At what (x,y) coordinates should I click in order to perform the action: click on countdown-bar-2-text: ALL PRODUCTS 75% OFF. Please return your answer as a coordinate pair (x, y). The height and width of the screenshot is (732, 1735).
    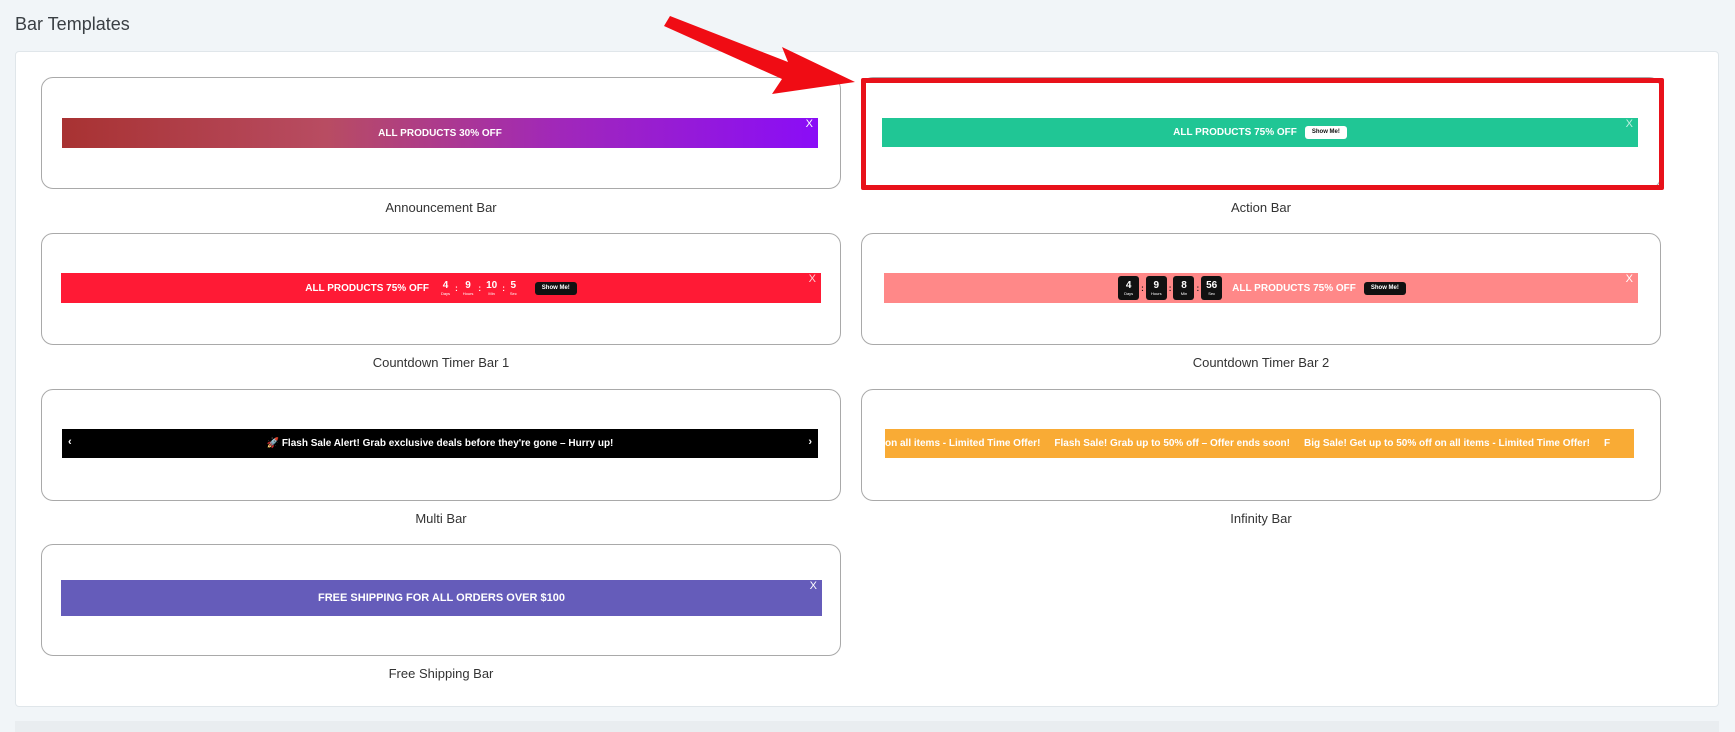
    Looking at the image, I should click on (1294, 288).